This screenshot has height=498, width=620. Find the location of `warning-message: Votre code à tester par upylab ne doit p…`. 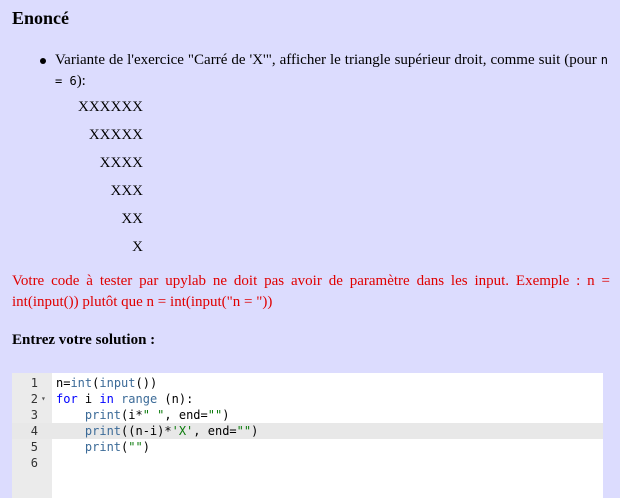

warning-message: Votre code à tester par upylab ne doit p… is located at coordinates (311, 291).